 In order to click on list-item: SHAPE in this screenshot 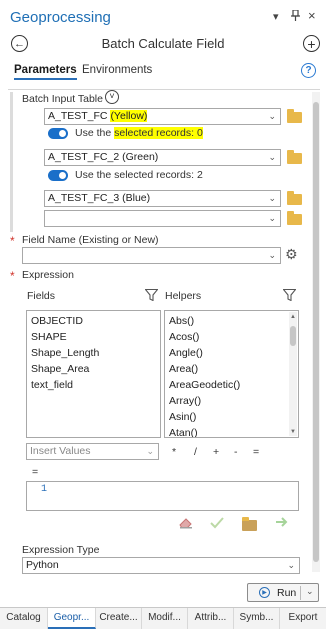, I will do `click(93, 337)`.